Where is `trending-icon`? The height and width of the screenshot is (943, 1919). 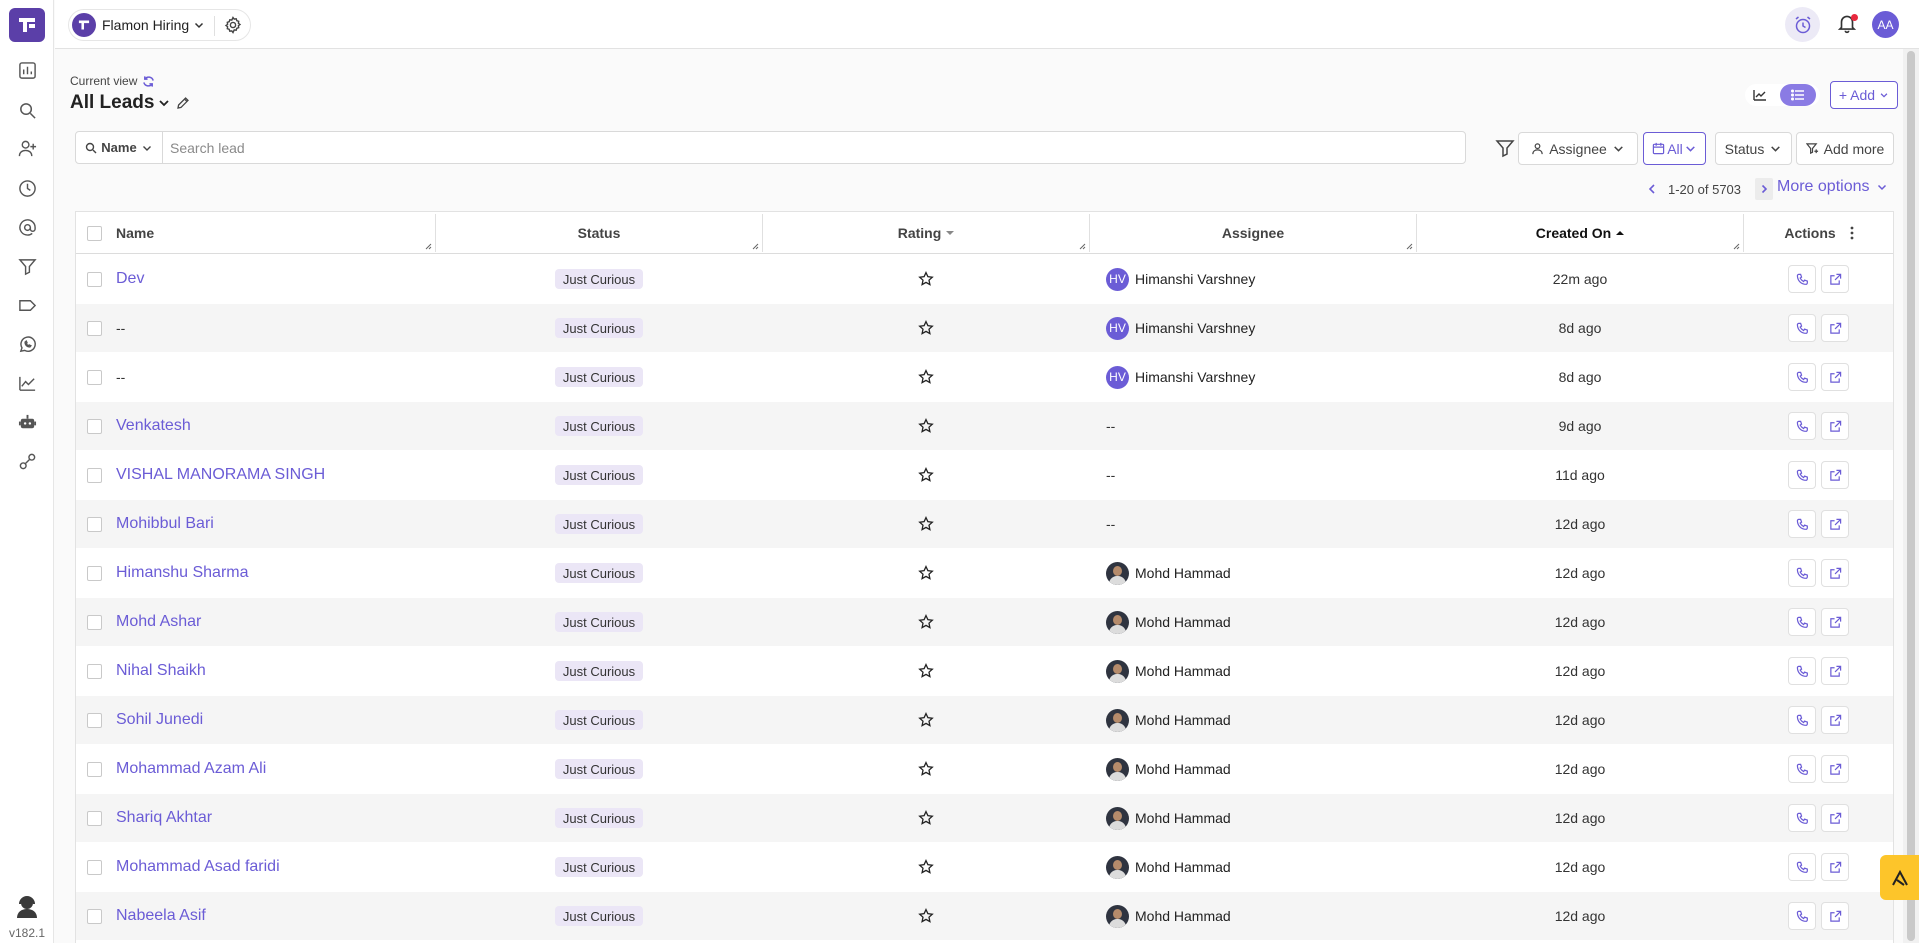
trending-icon is located at coordinates (27, 383).